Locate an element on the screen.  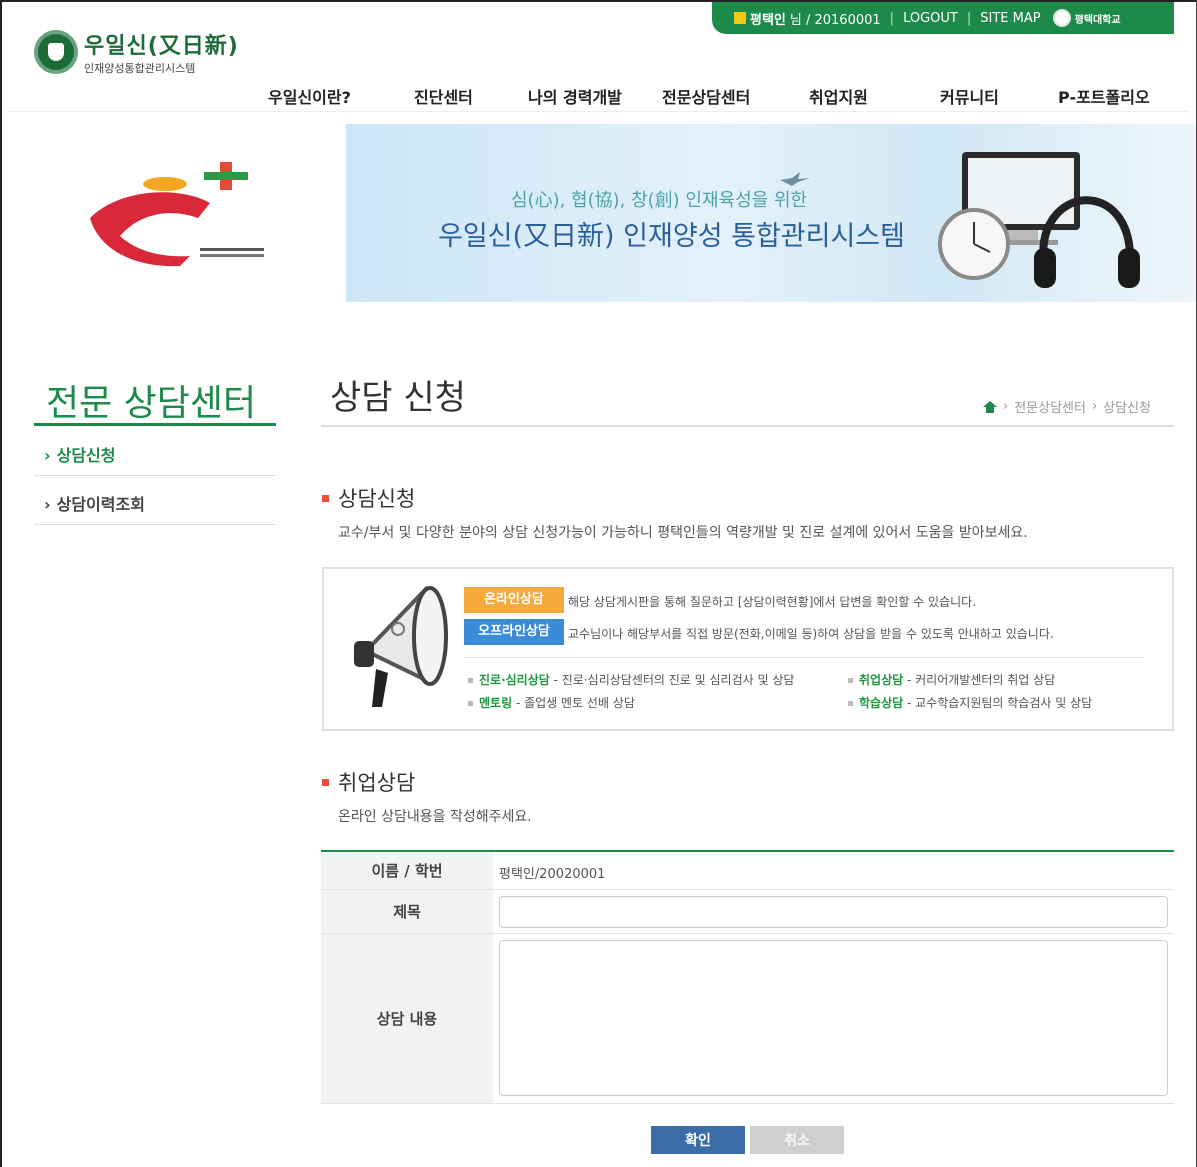
name-value: 평택인/20020001 is located at coordinates (552, 874).